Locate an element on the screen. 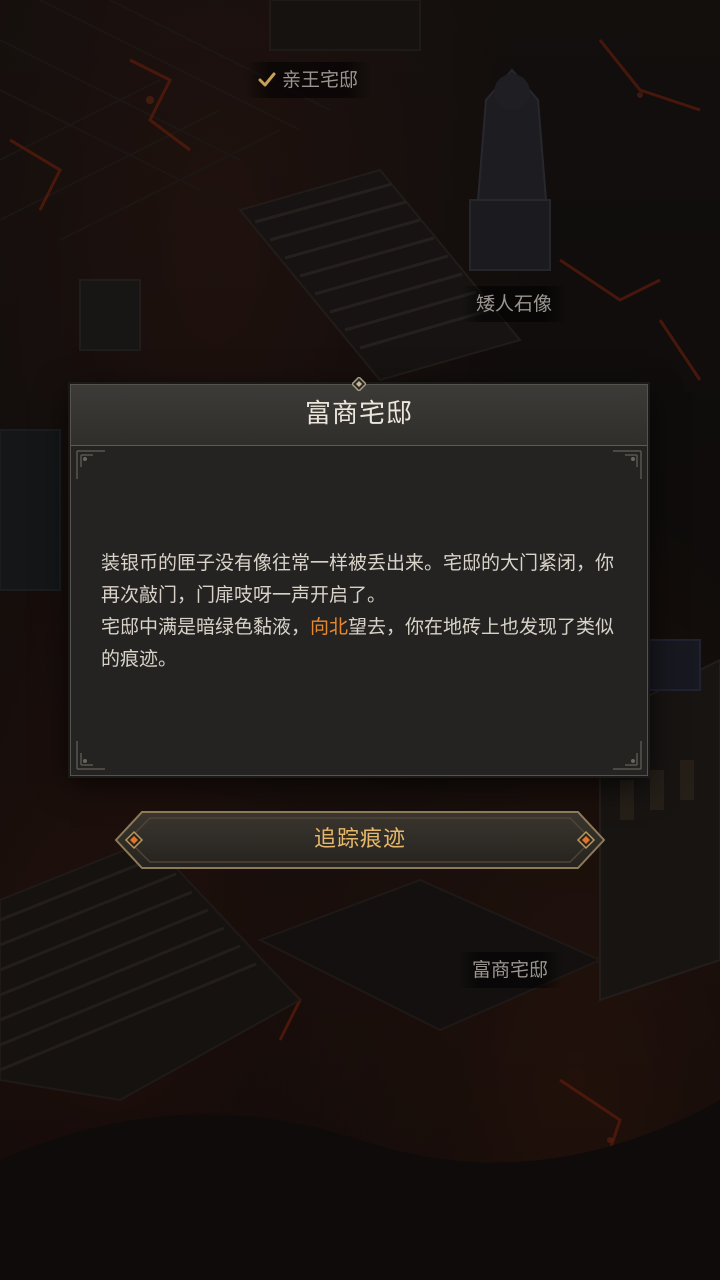  track-traces-button: 追踪痕迹 is located at coordinates (360, 840).